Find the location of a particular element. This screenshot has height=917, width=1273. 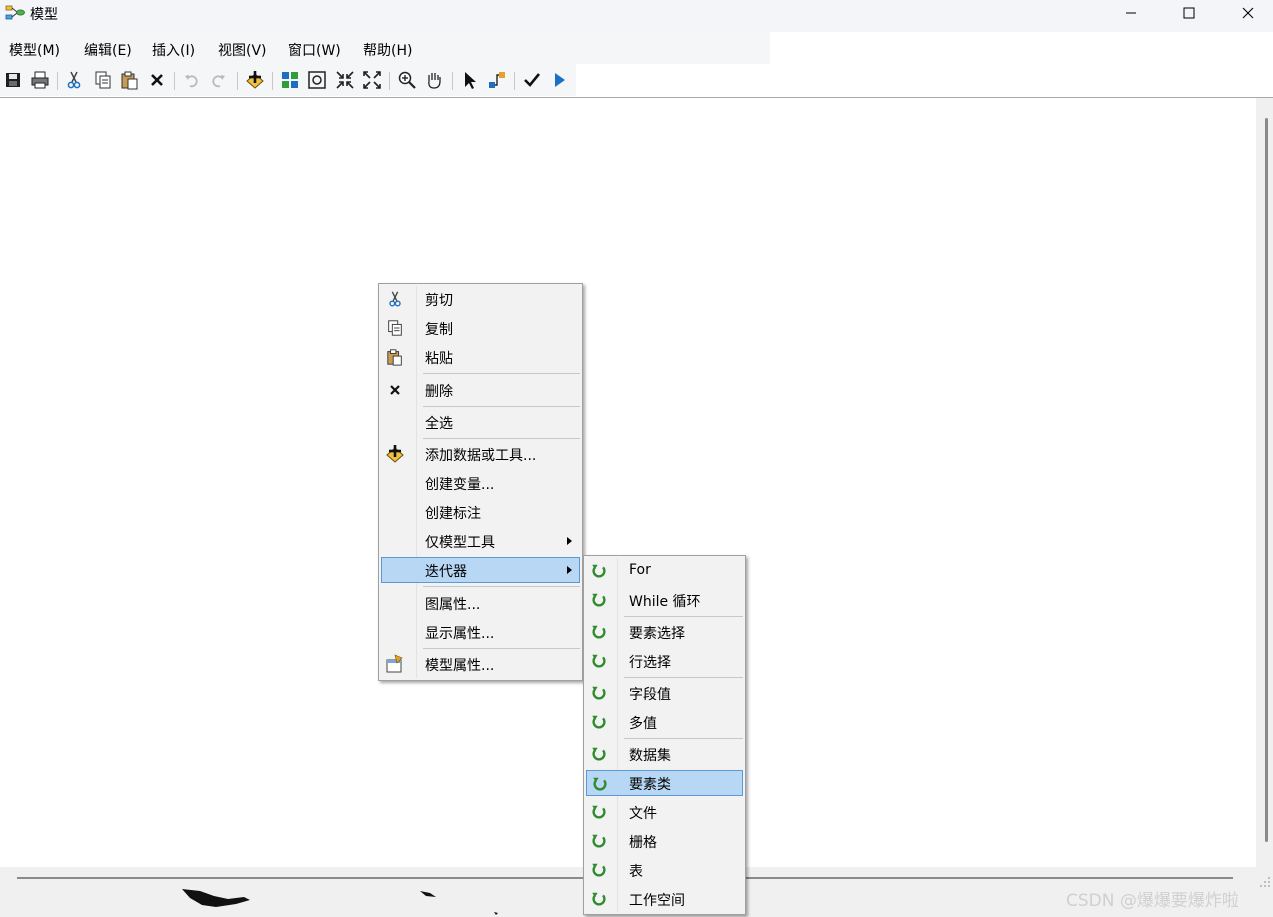

menu-item-delete: 删除 is located at coordinates (480, 390).